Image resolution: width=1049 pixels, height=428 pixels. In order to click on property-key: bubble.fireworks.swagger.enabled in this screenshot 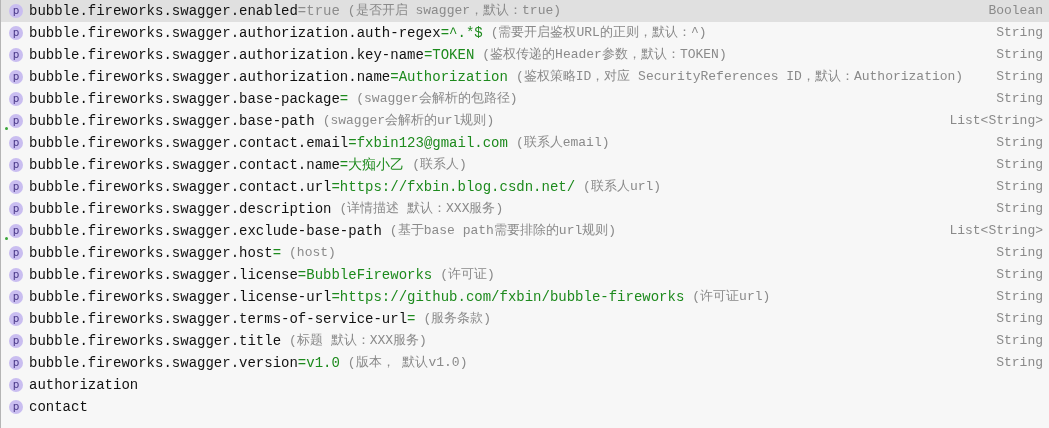, I will do `click(163, 11)`.